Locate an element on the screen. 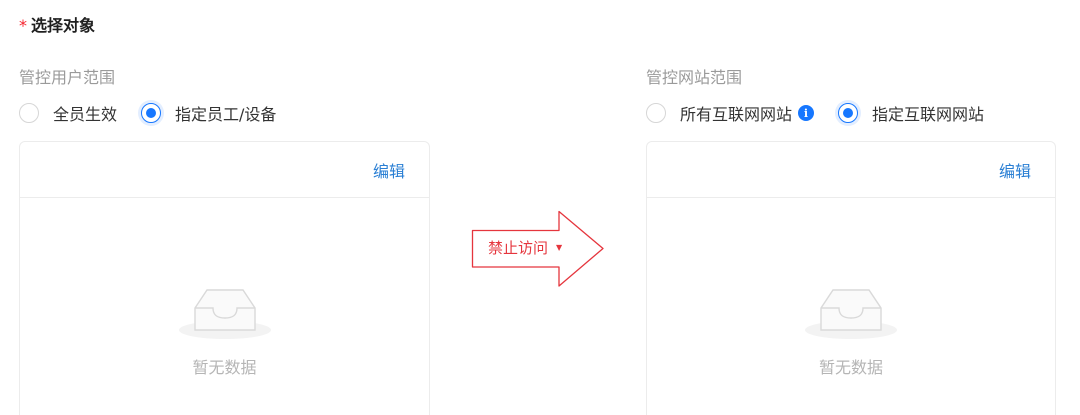 Image resolution: width=1080 pixels, height=415 pixels. website-empty-state: 暂无数据 is located at coordinates (851, 330).